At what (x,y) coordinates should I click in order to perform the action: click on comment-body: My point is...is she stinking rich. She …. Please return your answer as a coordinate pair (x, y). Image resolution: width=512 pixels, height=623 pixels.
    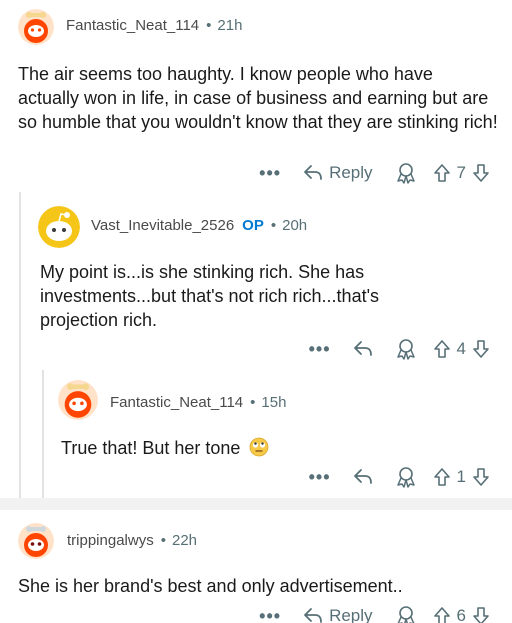
    Looking at the image, I should click on (210, 296).